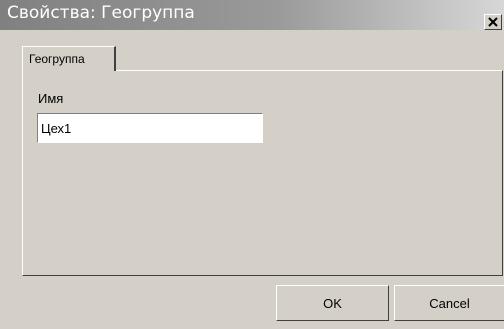 The width and height of the screenshot is (504, 329). I want to click on dialog-title: Свойства: Геогруппа, so click(101, 13).